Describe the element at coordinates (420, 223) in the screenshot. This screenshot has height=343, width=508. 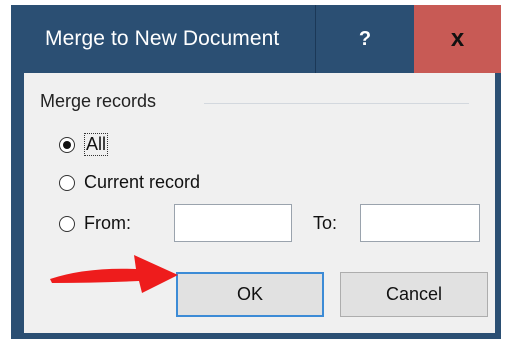
I see `to-input` at that location.